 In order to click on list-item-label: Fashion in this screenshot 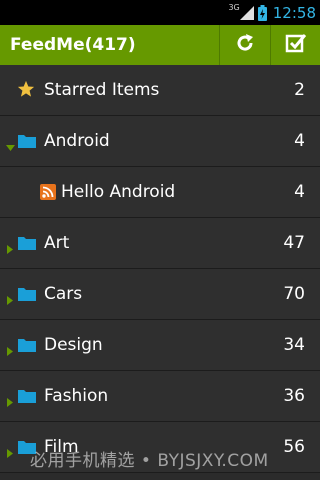, I will do `click(76, 396)`.